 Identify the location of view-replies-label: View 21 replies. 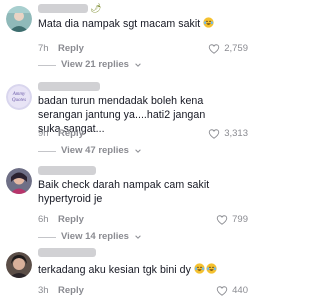
(95, 64).